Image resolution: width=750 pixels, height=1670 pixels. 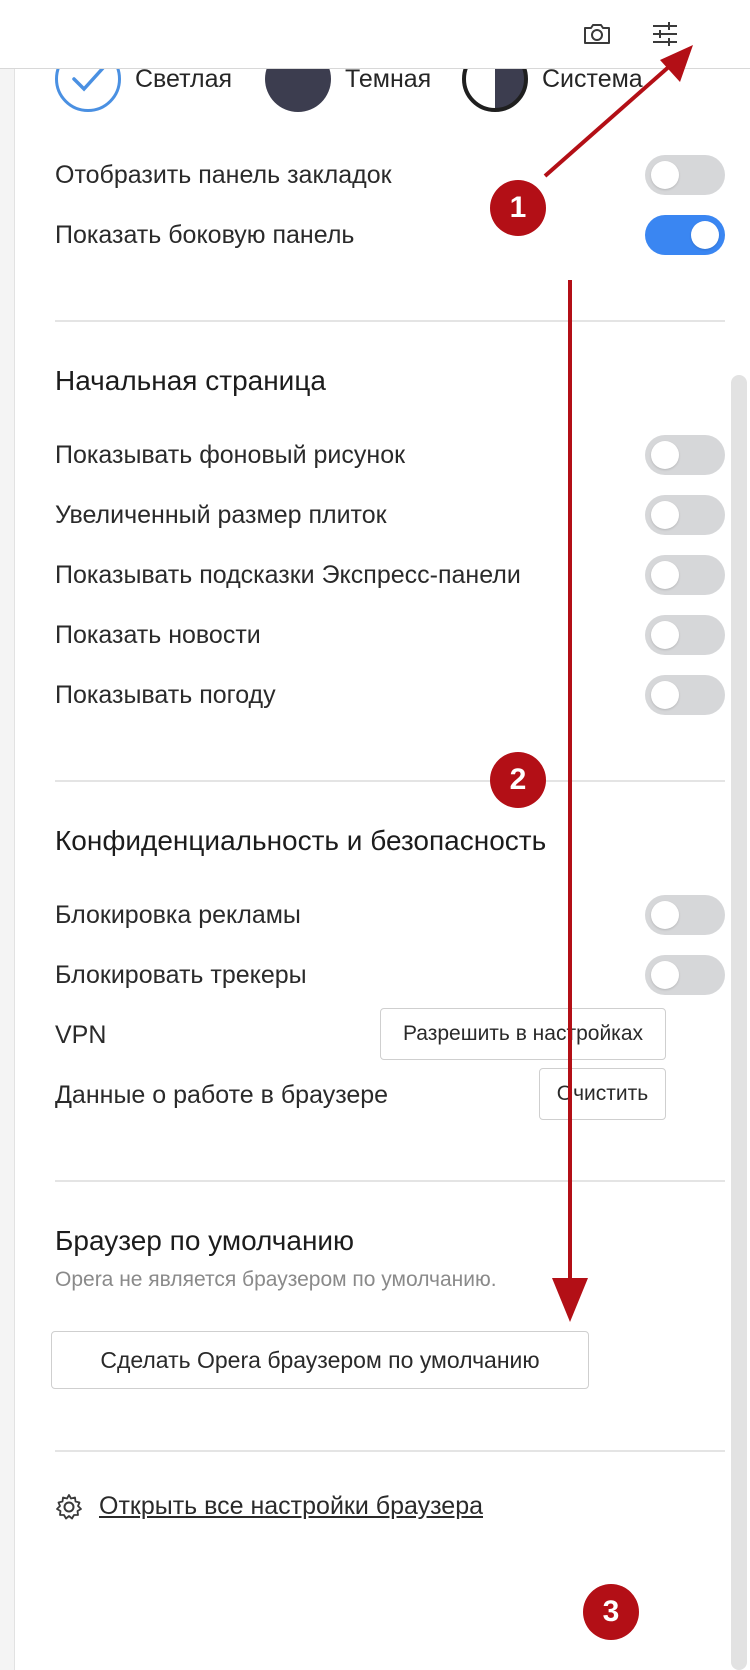 I want to click on toggle-label: Показать боковую панель, so click(x=205, y=234).